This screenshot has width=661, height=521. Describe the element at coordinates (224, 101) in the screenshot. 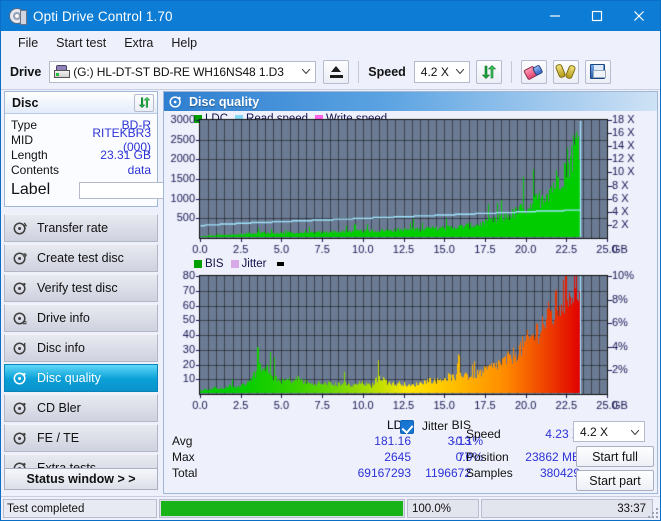

I see `content-title: Disc quality` at that location.